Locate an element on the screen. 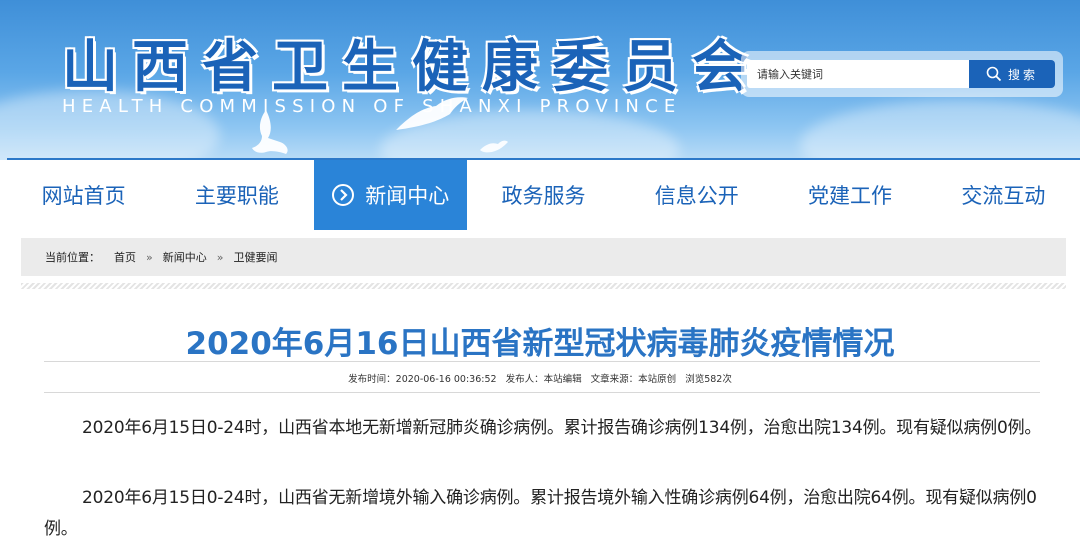  publisher: 发布人：本站编辑 is located at coordinates (543, 379).